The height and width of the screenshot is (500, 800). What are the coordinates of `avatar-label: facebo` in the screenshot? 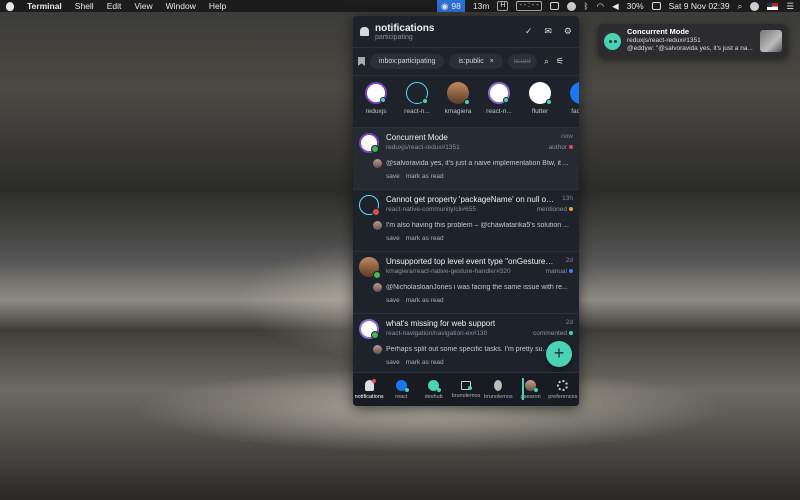 It's located at (575, 111).